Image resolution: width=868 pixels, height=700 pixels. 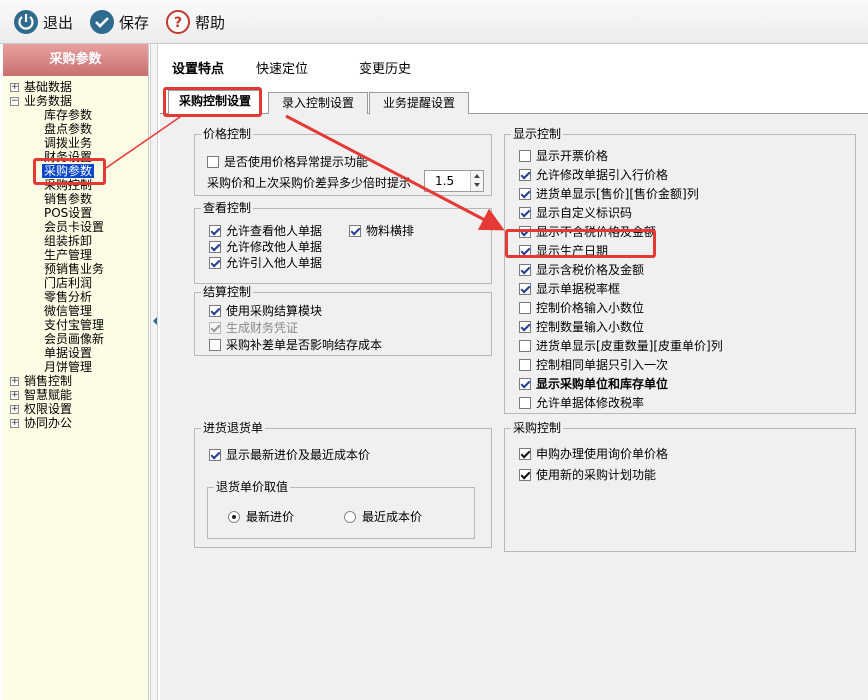 I want to click on checkbox-row: 显示开票价格, so click(x=563, y=155).